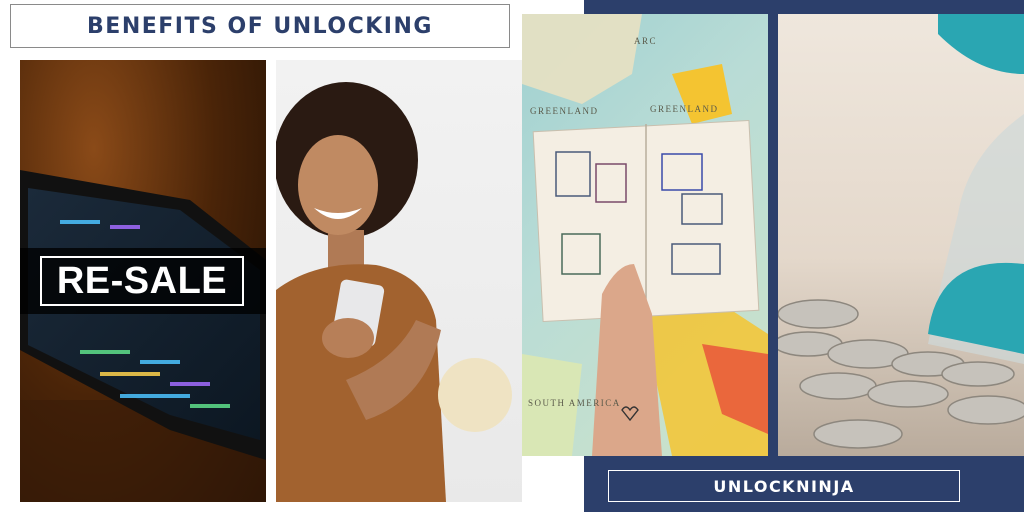 This screenshot has width=1024, height=512. I want to click on map-label-greenland-1: GREENLAND, so click(564, 111).